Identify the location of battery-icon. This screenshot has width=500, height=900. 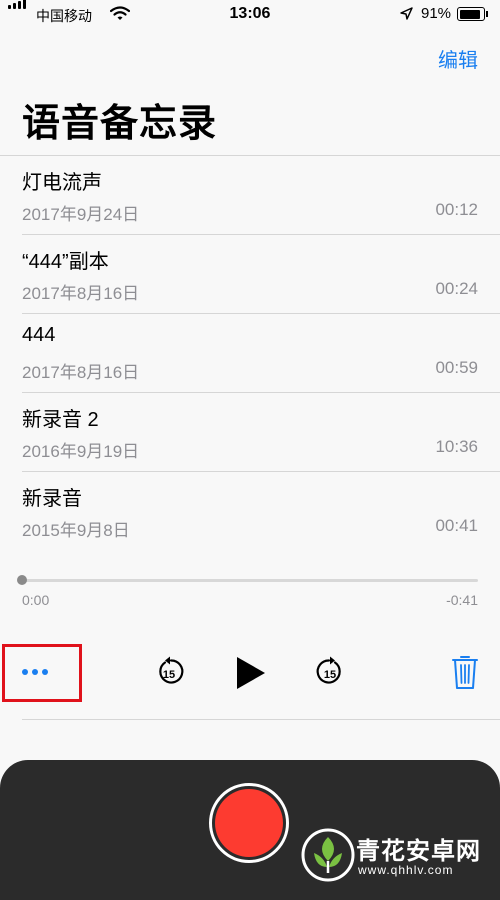
(472, 14).